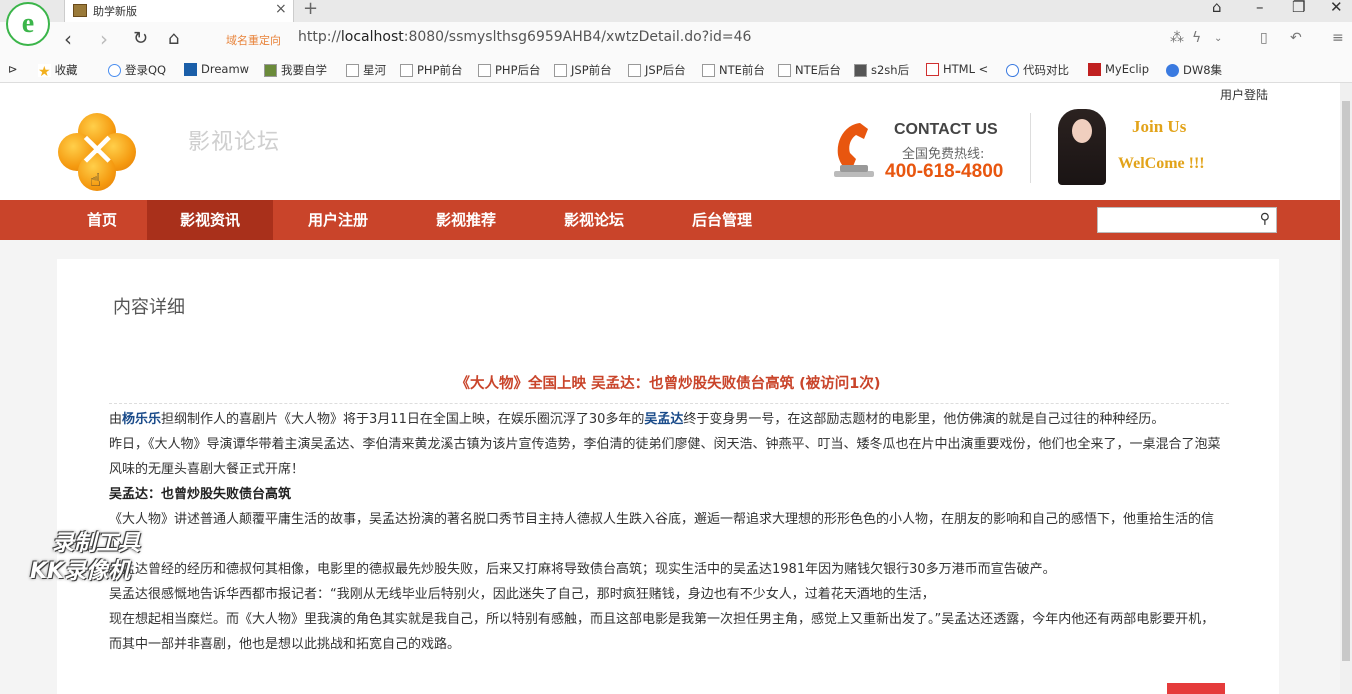 The image size is (1352, 694). I want to click on restore-icon: ❐, so click(1298, 8).